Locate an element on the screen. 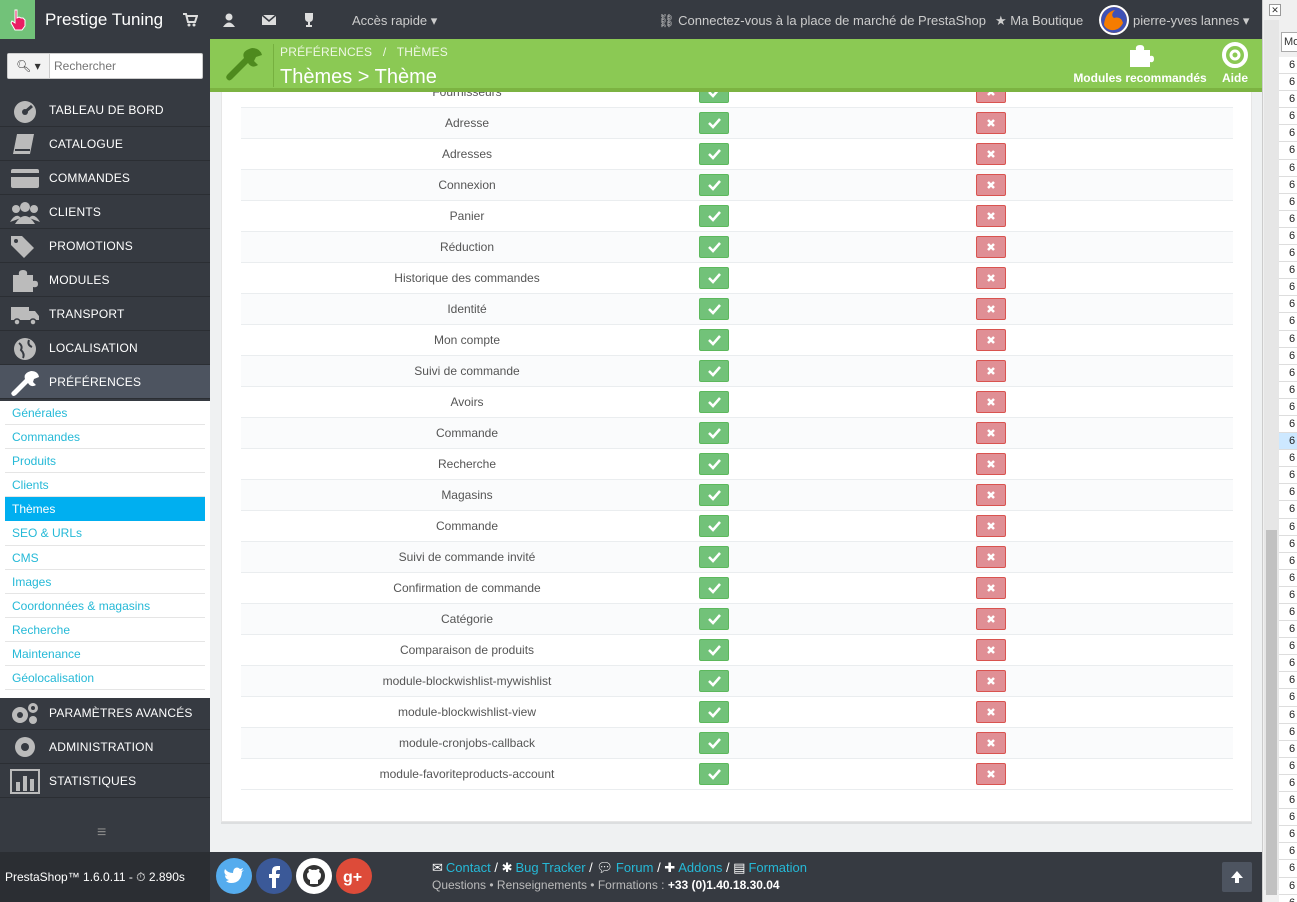 The image size is (1297, 902). sidebar-item-localisation: LOCALISATION is located at coordinates (105, 348).